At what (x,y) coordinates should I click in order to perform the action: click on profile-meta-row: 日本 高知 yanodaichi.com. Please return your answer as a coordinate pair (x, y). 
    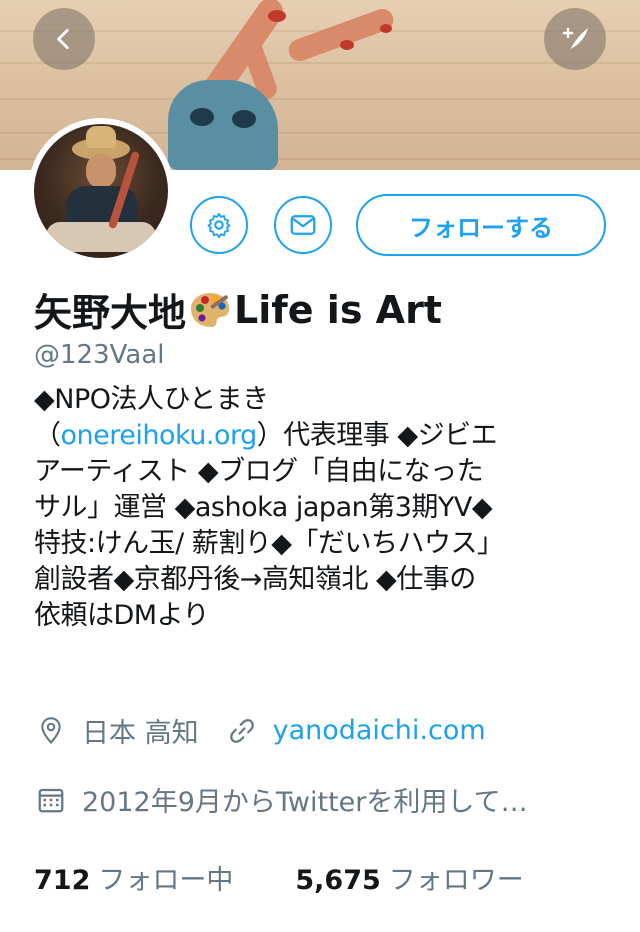
    Looking at the image, I should click on (260, 730).